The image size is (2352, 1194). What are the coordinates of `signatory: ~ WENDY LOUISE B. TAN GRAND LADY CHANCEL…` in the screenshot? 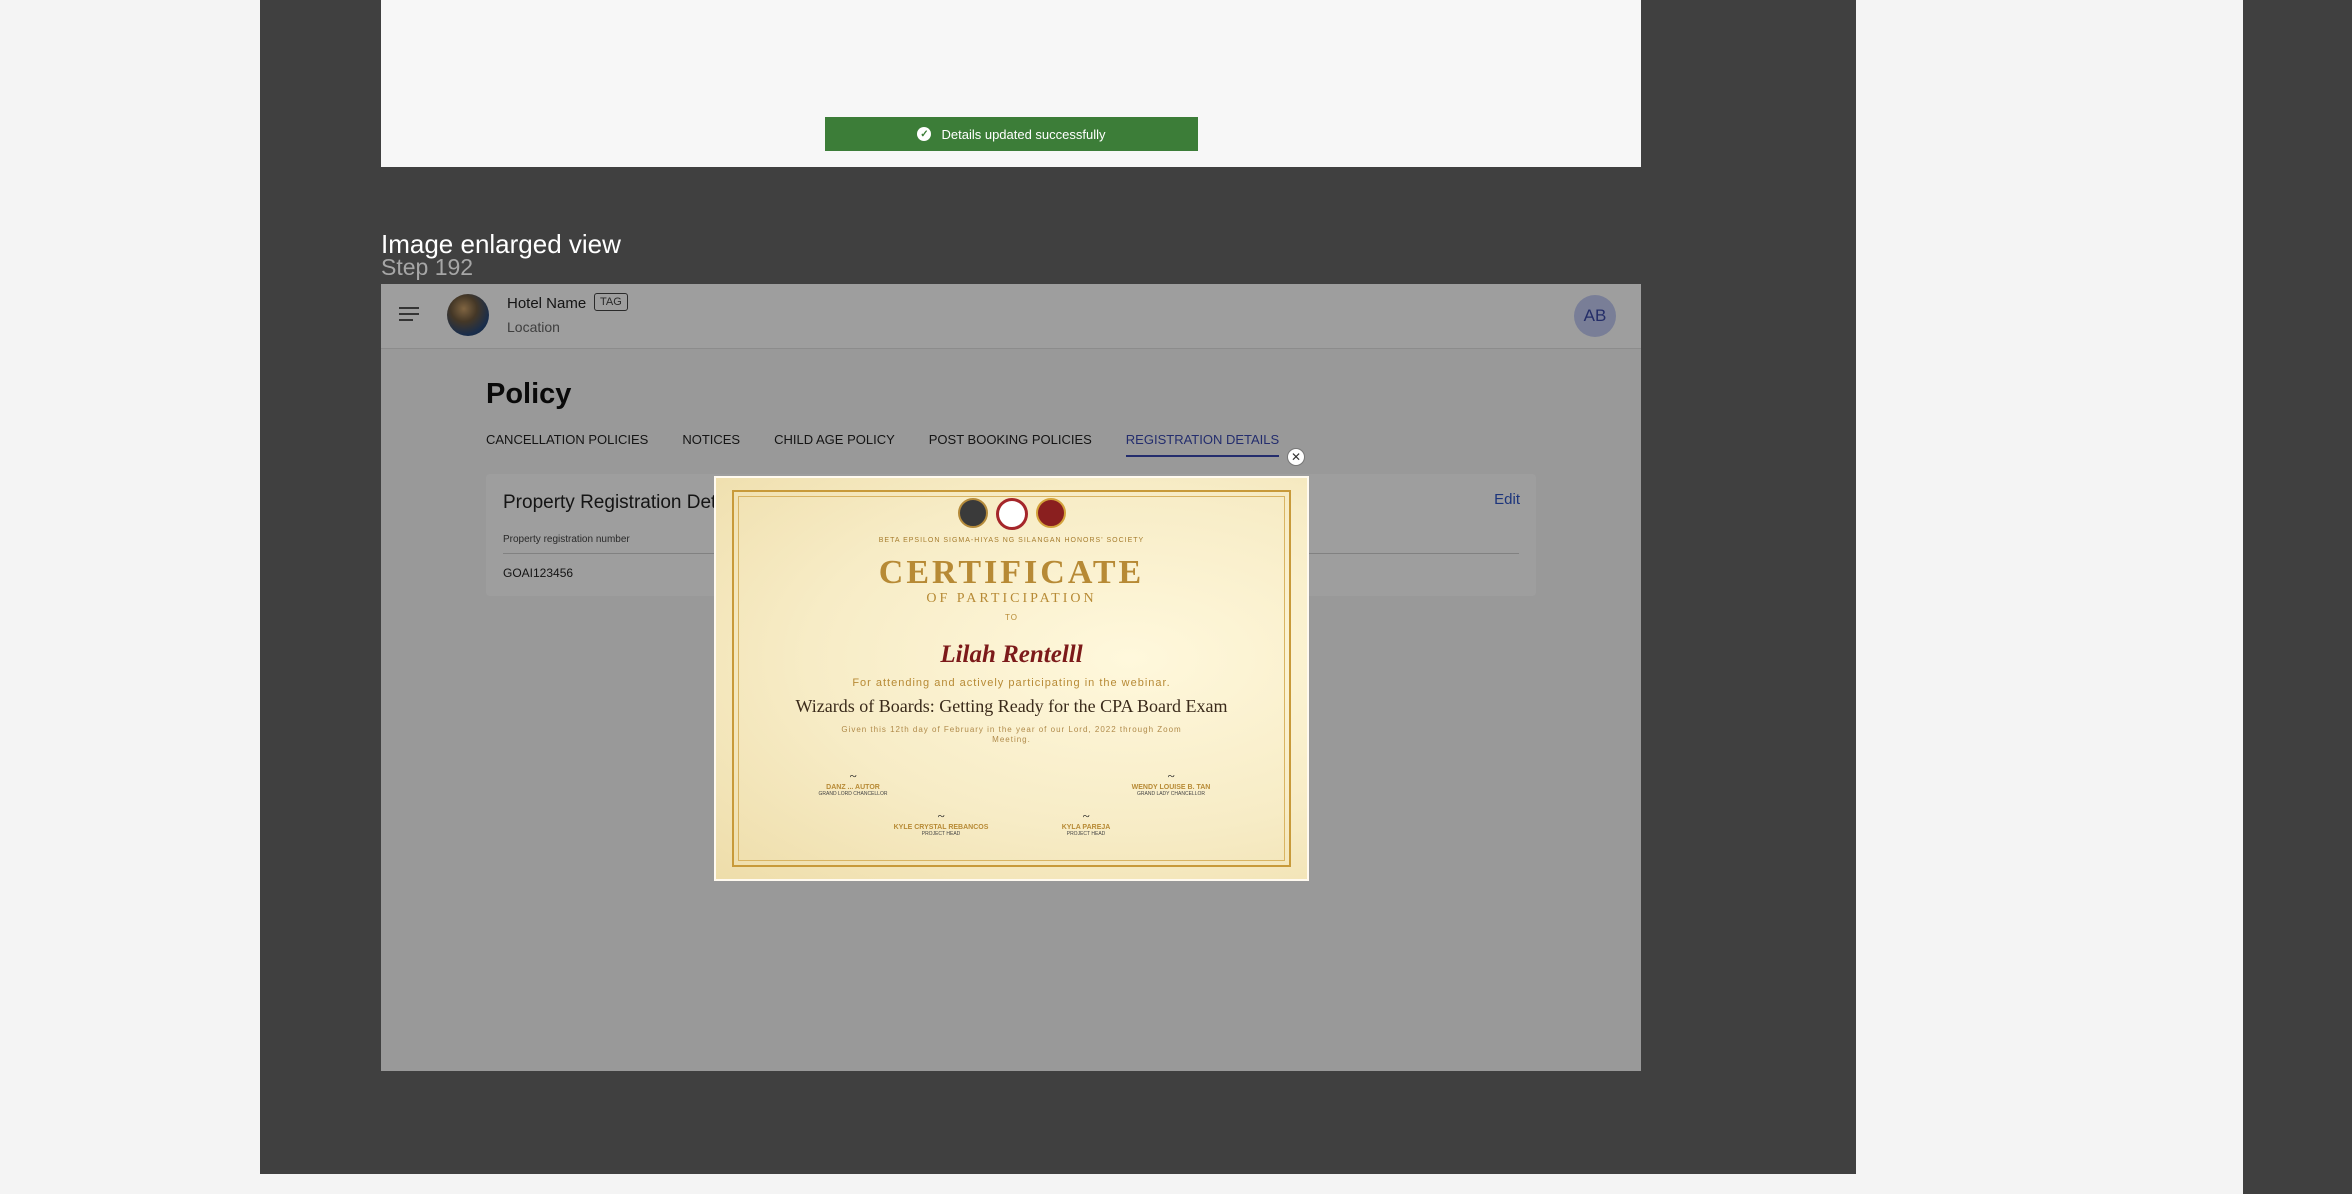 It's located at (1171, 782).